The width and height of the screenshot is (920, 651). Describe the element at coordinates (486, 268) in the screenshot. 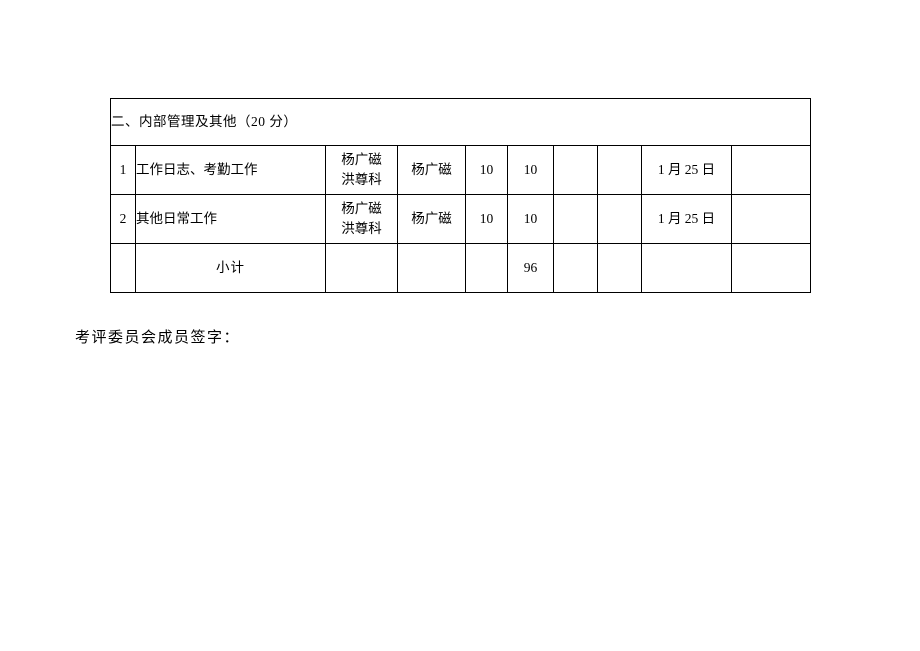

I see `total-score-standard` at that location.